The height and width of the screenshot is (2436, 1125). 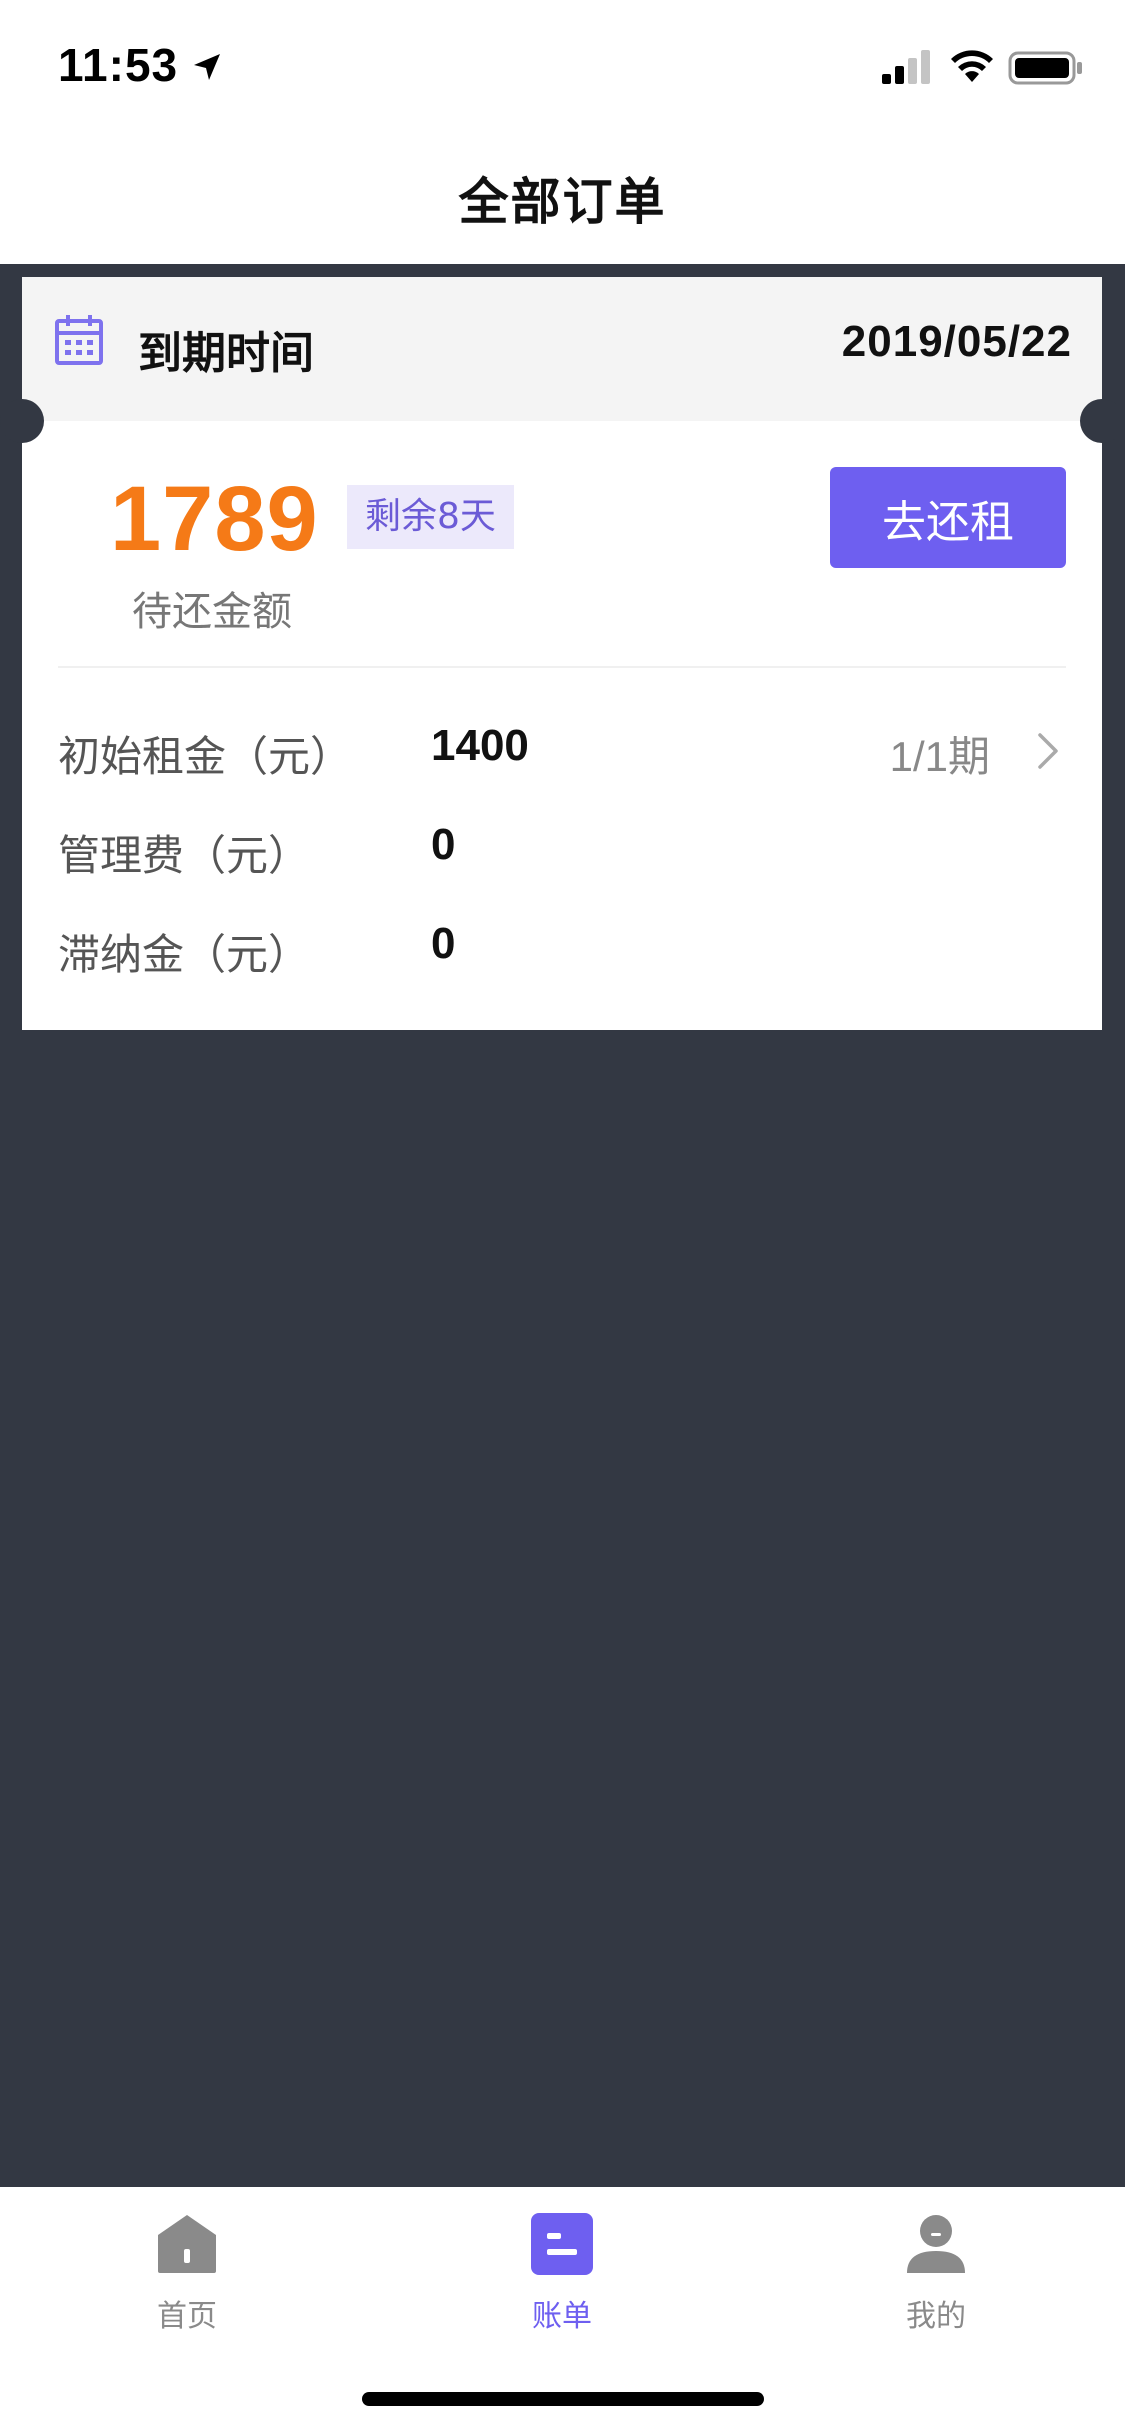 What do you see at coordinates (430, 517) in the screenshot?
I see `remaining-days-badge: 剩余8天` at bounding box center [430, 517].